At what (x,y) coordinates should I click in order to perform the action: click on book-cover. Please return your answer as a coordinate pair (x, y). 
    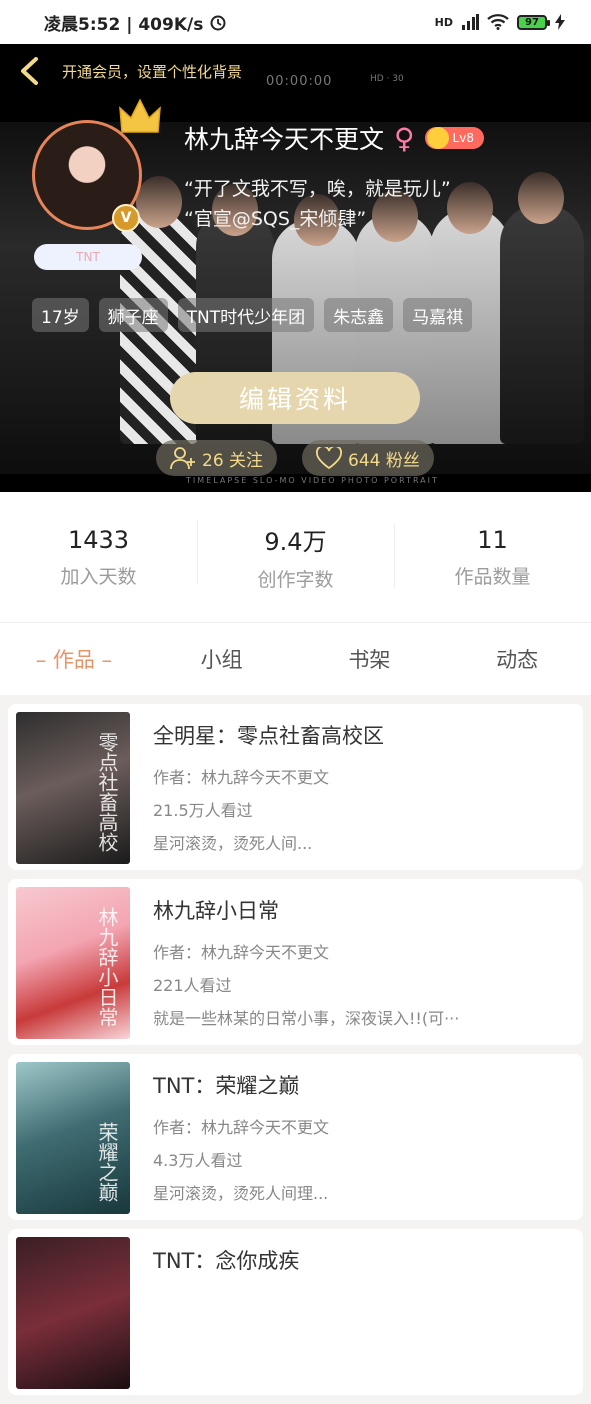
    Looking at the image, I should click on (73, 1313).